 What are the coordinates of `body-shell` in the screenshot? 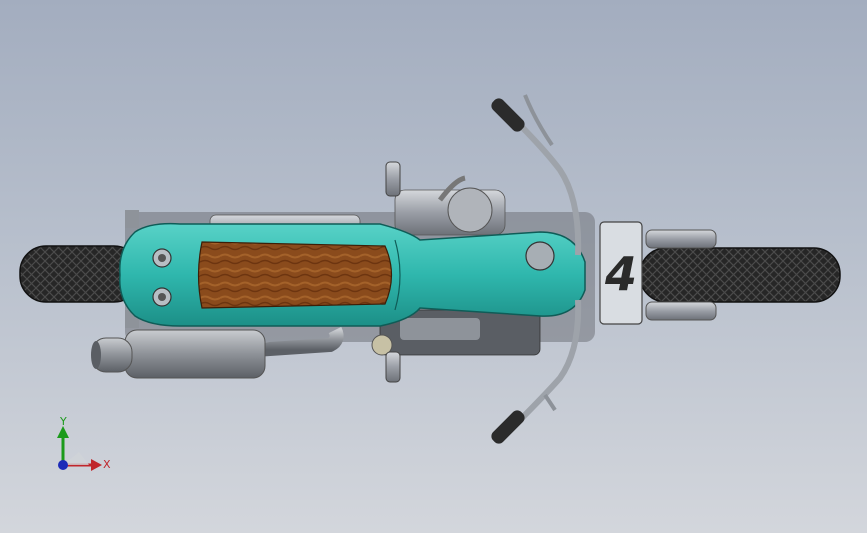 It's located at (352, 274).